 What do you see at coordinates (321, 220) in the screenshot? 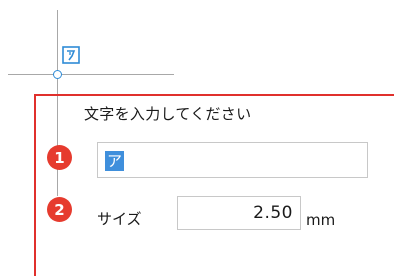
I see `size-unit-label: mm` at bounding box center [321, 220].